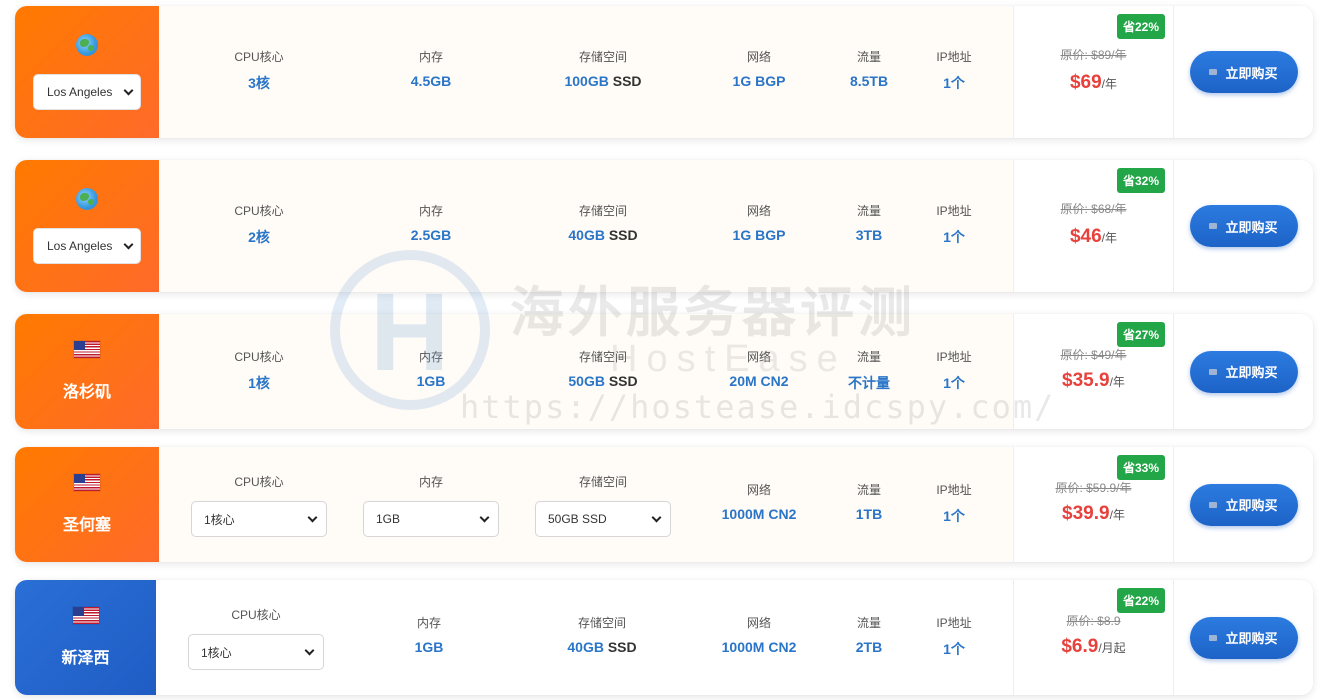 The width and height of the screenshot is (1323, 700). Describe the element at coordinates (869, 68) in the screenshot. I see `spec-traffic: 流量 8.5TB` at that location.